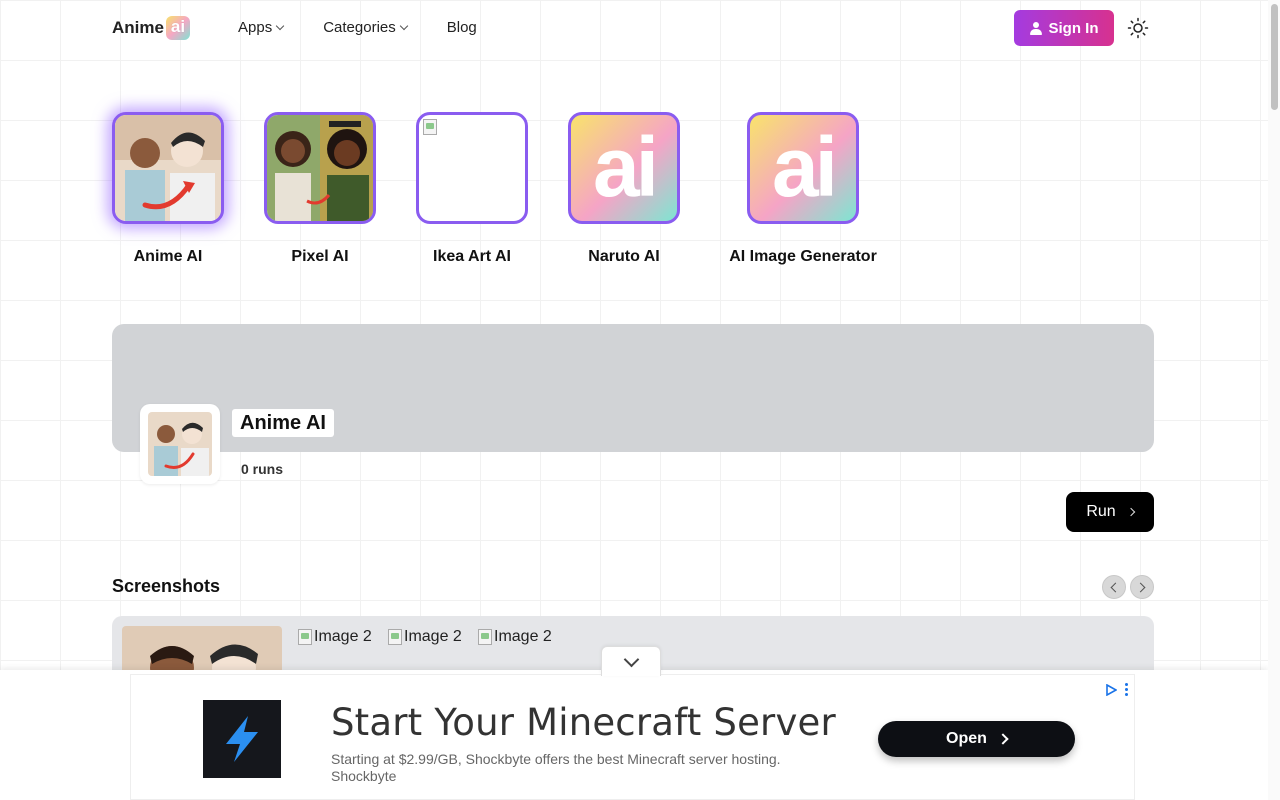 This screenshot has width=1280, height=800. What do you see at coordinates (1035, 28) in the screenshot?
I see `user-icon` at bounding box center [1035, 28].